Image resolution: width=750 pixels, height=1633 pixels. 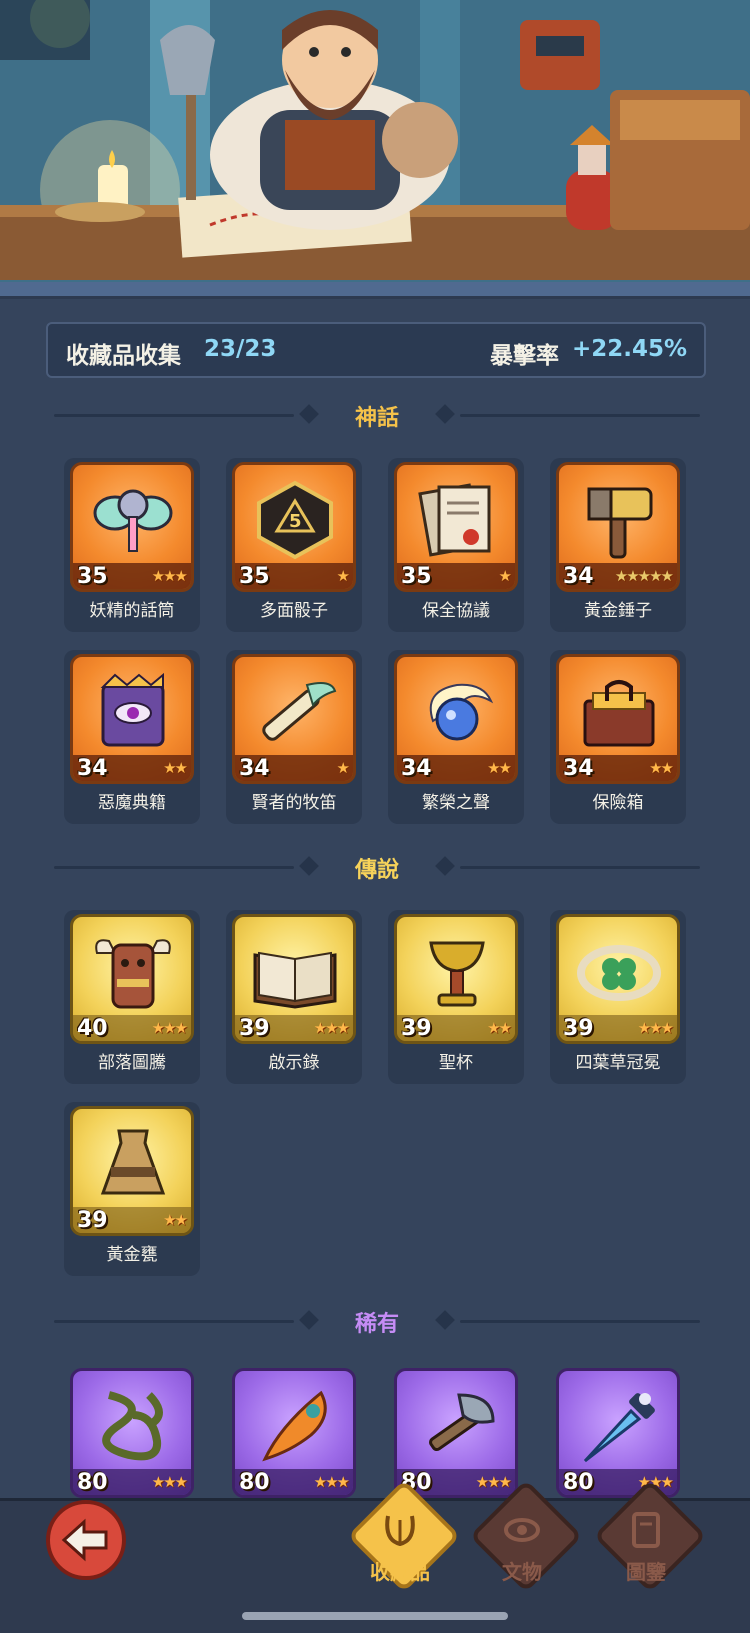 What do you see at coordinates (92, 1028) in the screenshot?
I see `item-level: 40` at bounding box center [92, 1028].